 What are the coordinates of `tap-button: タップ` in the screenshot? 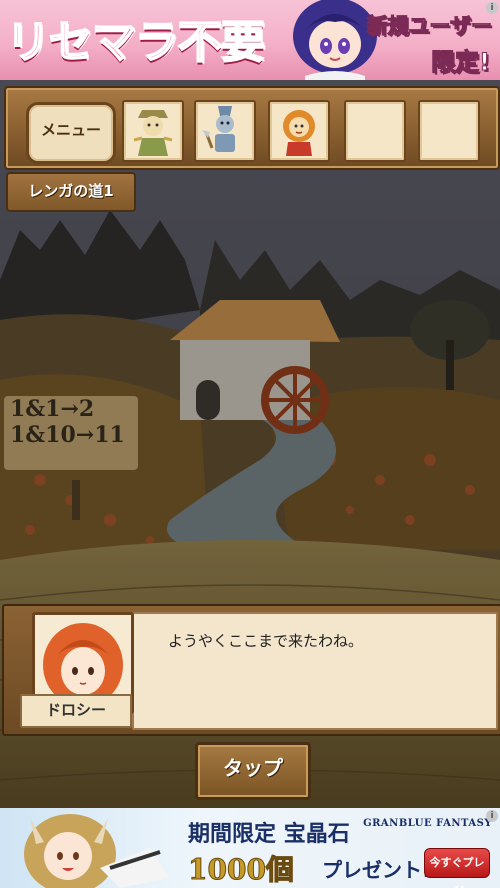 It's located at (253, 771).